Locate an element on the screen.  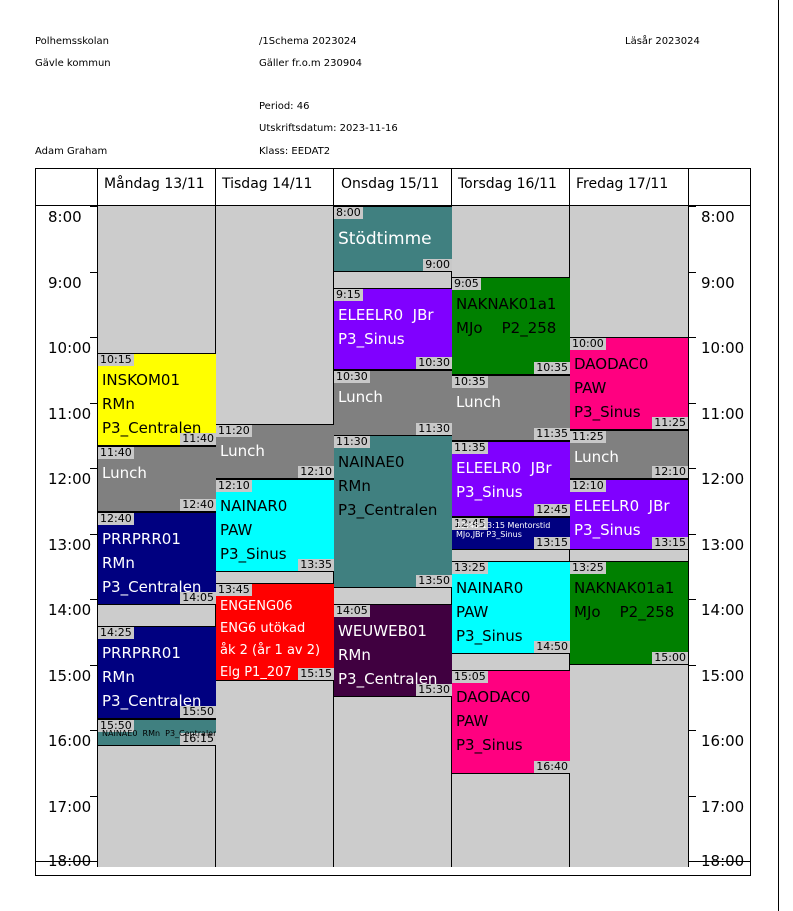
day-header-tuesday: Tisdag 14/11 is located at coordinates (267, 184).